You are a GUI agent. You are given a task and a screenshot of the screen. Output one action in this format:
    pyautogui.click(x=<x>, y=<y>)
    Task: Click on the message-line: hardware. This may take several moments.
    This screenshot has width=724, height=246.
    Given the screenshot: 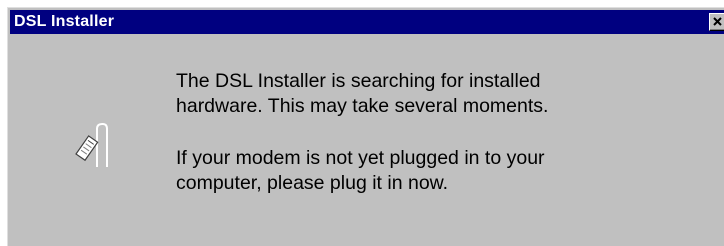 What is the action you would take?
    pyautogui.click(x=362, y=106)
    